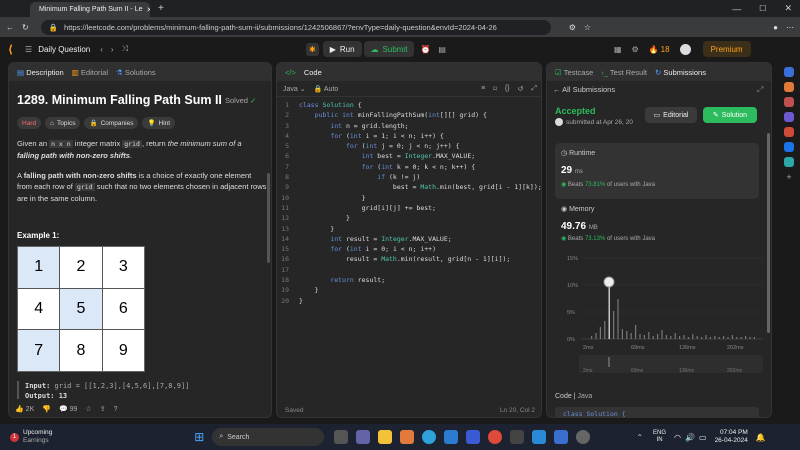 This screenshot has width=800, height=450. I want to click on tab-test-result: ›_ Test Result, so click(624, 72).